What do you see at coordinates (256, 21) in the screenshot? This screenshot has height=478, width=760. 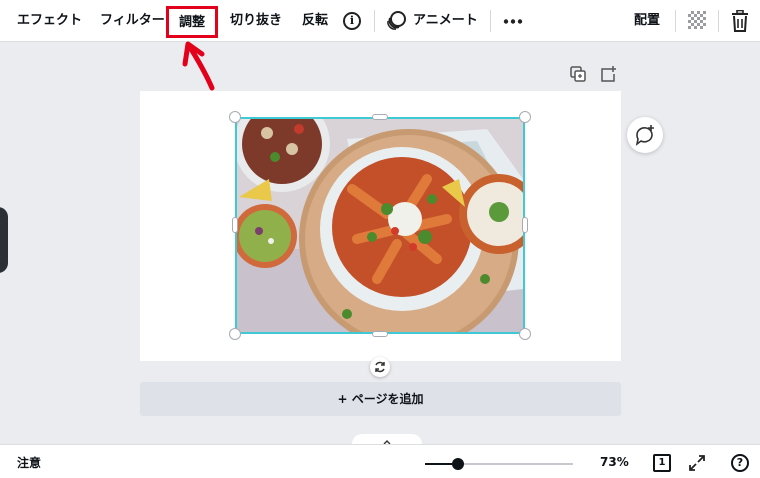 I see `crop-button: 切り抜き` at bounding box center [256, 21].